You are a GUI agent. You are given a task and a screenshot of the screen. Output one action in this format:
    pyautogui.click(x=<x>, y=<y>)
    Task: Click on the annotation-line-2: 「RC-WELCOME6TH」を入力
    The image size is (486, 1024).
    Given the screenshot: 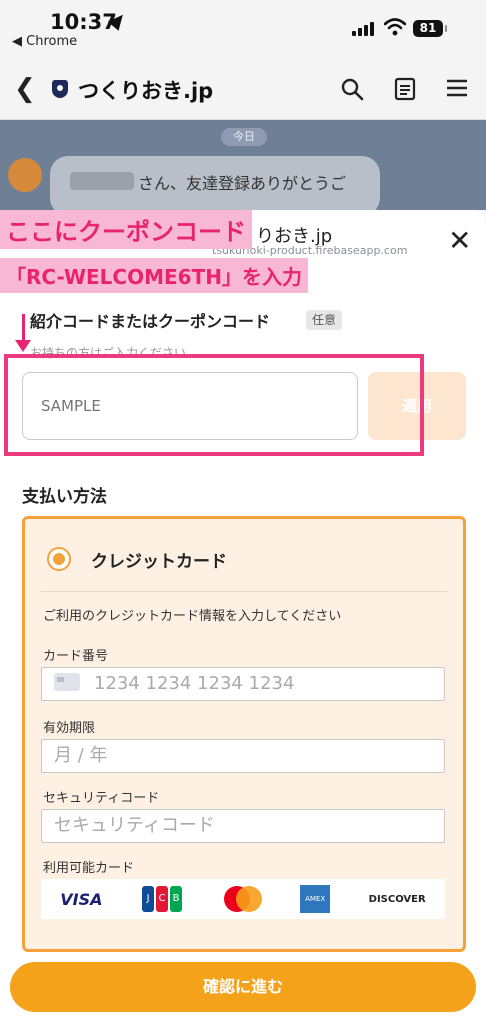 What is the action you would take?
    pyautogui.click(x=154, y=275)
    